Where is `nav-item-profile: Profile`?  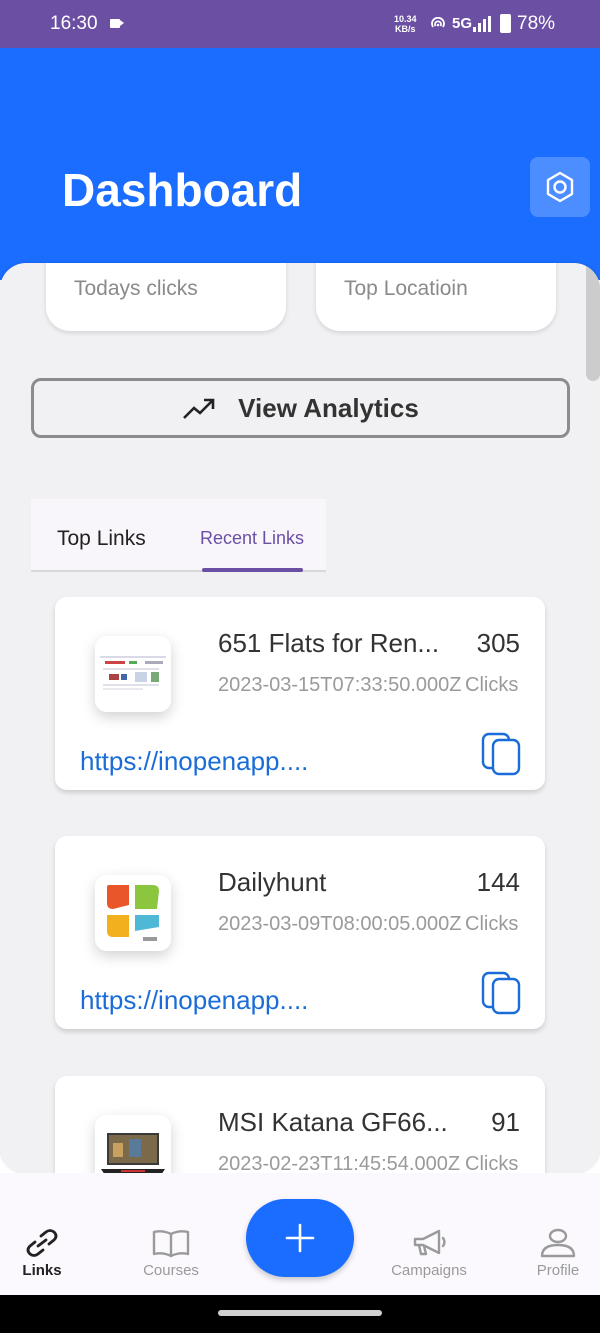 nav-item-profile: Profile is located at coordinates (551, 1253).